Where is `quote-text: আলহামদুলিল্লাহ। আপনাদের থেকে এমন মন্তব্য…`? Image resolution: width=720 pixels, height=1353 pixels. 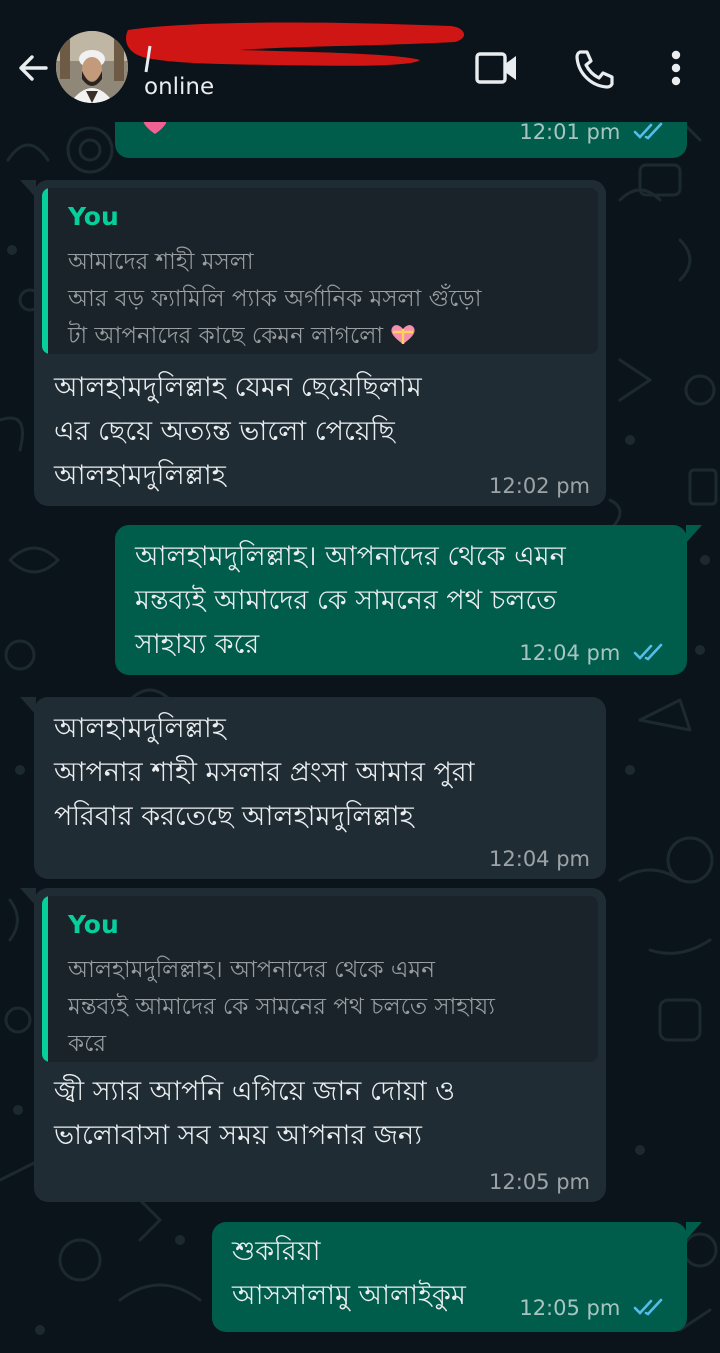
quote-text: আলহামদুলিল্লাহ। আপনাদের থেকে এমন মন্তব্য… is located at coordinates (281, 1007).